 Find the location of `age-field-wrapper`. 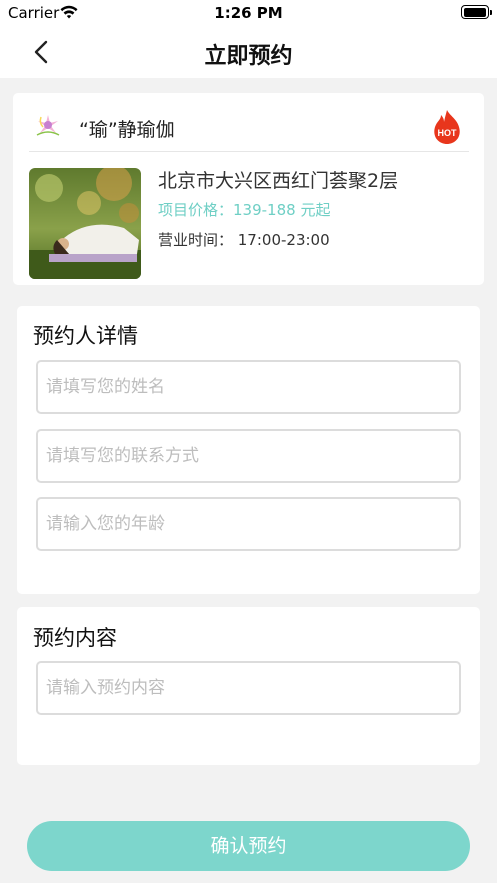

age-field-wrapper is located at coordinates (248, 524).